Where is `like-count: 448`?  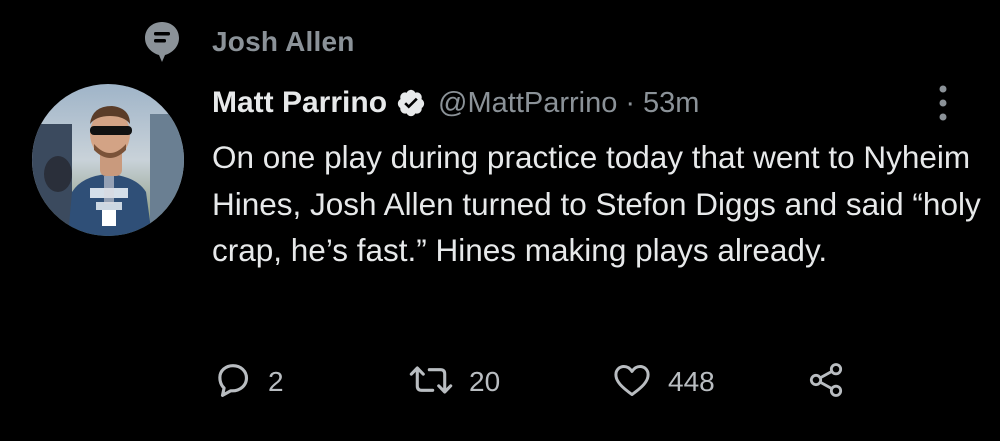
like-count: 448 is located at coordinates (691, 381).